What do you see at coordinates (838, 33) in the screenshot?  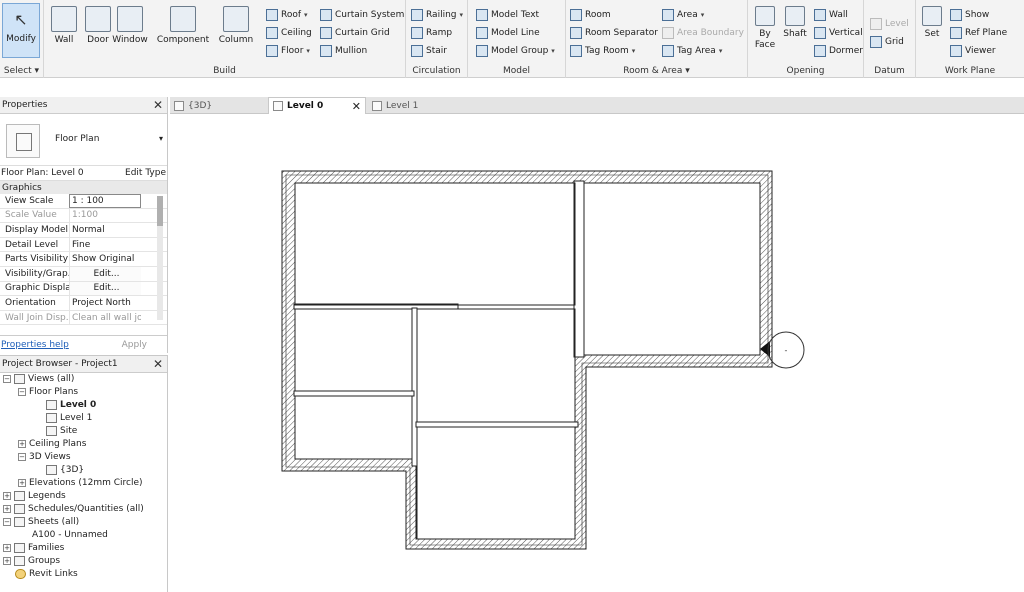 I see `vertical-button: Vertical` at bounding box center [838, 33].